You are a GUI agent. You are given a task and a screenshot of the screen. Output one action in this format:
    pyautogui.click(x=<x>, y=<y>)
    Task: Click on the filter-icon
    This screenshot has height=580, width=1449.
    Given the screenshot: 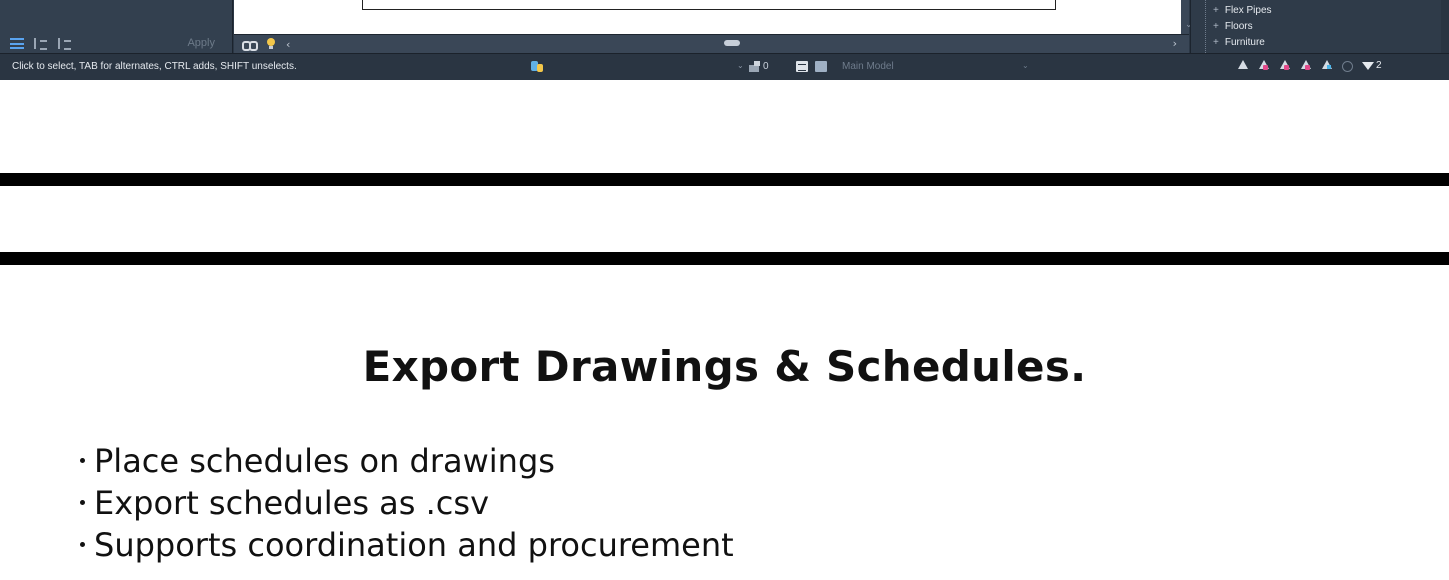 What is the action you would take?
    pyautogui.click(x=1368, y=65)
    